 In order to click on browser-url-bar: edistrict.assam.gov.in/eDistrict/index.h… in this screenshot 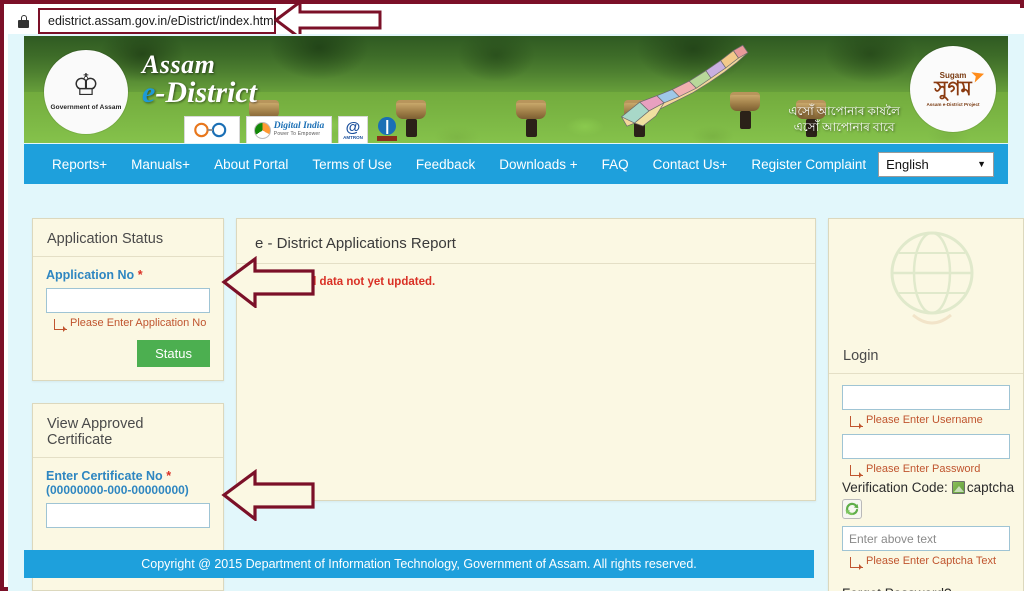, I will do `click(516, 21)`.